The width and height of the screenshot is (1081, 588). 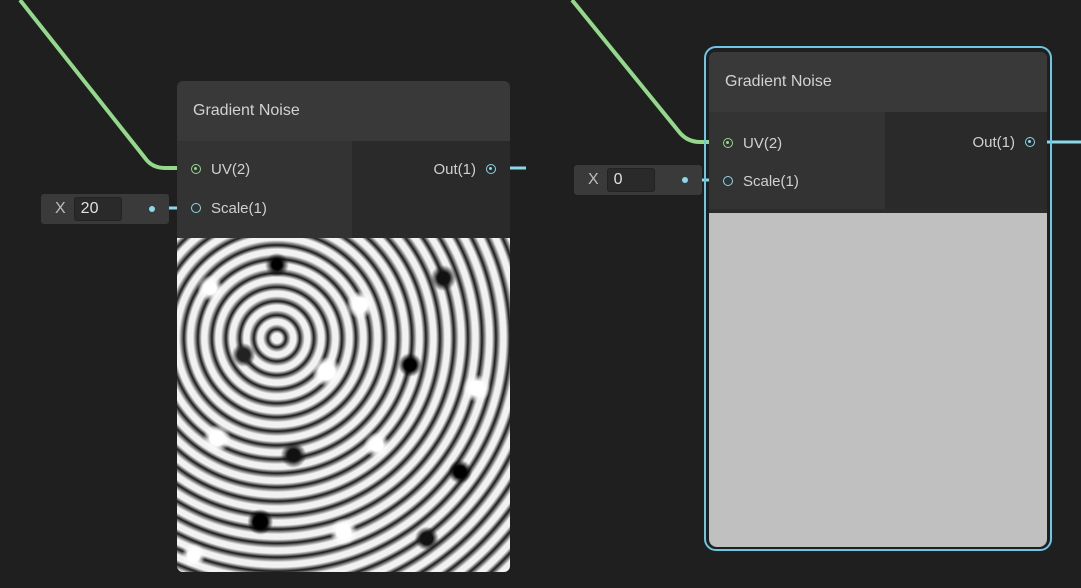 What do you see at coordinates (106, 85) in the screenshot?
I see `uv-wire-node1` at bounding box center [106, 85].